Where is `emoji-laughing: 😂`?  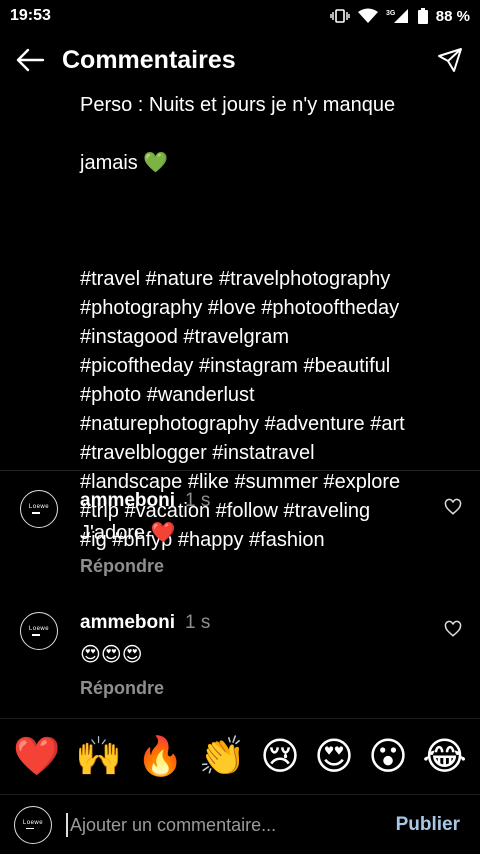
emoji-laughing: 😂 is located at coordinates (444, 756).